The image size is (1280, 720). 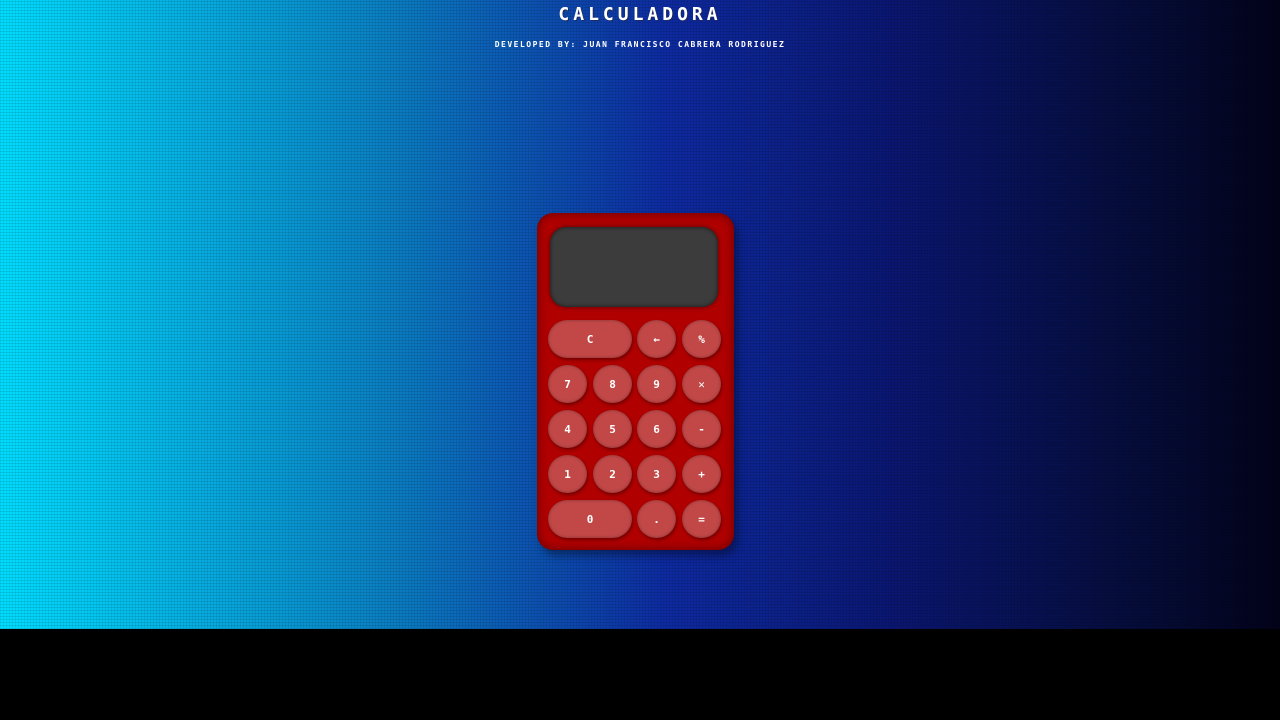 What do you see at coordinates (701, 339) in the screenshot?
I see `percent-button: %` at bounding box center [701, 339].